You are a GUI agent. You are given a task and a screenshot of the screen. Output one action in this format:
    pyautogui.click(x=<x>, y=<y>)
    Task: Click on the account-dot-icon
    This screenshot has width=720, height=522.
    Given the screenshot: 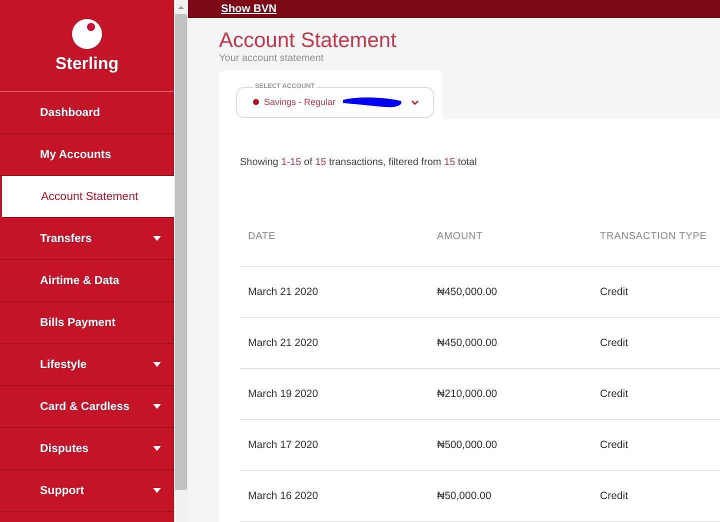 What is the action you would take?
    pyautogui.click(x=256, y=102)
    